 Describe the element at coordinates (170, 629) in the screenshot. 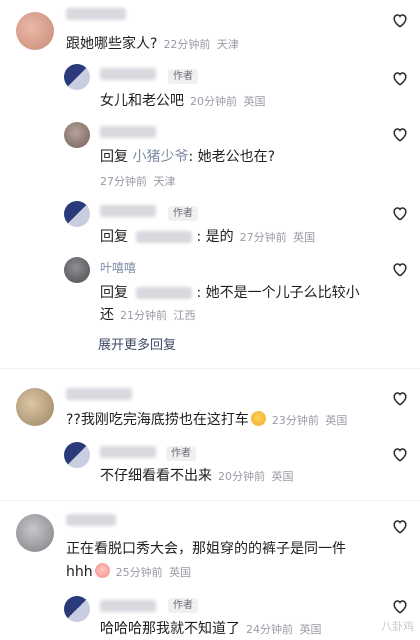

I see `reply-body: 哈哈哈那我就不知道了` at that location.